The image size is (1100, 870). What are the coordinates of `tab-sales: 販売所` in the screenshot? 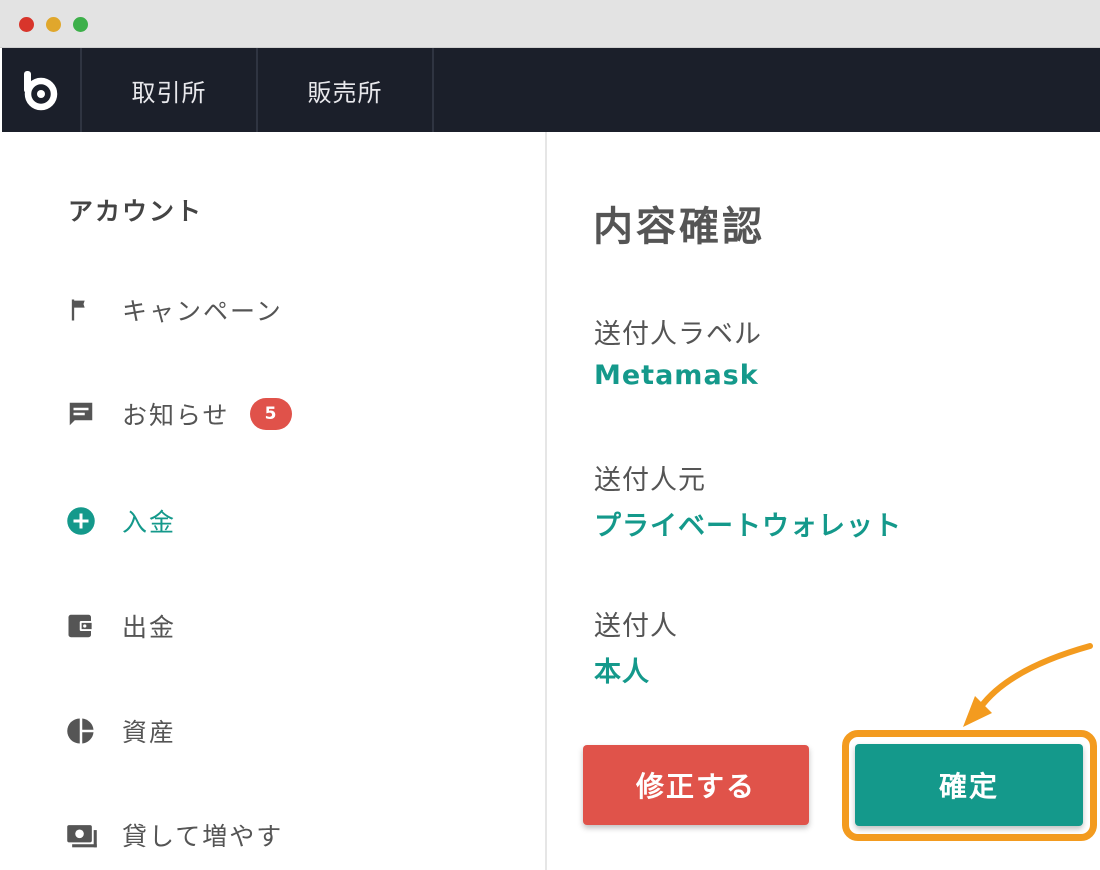 It's located at (346, 90).